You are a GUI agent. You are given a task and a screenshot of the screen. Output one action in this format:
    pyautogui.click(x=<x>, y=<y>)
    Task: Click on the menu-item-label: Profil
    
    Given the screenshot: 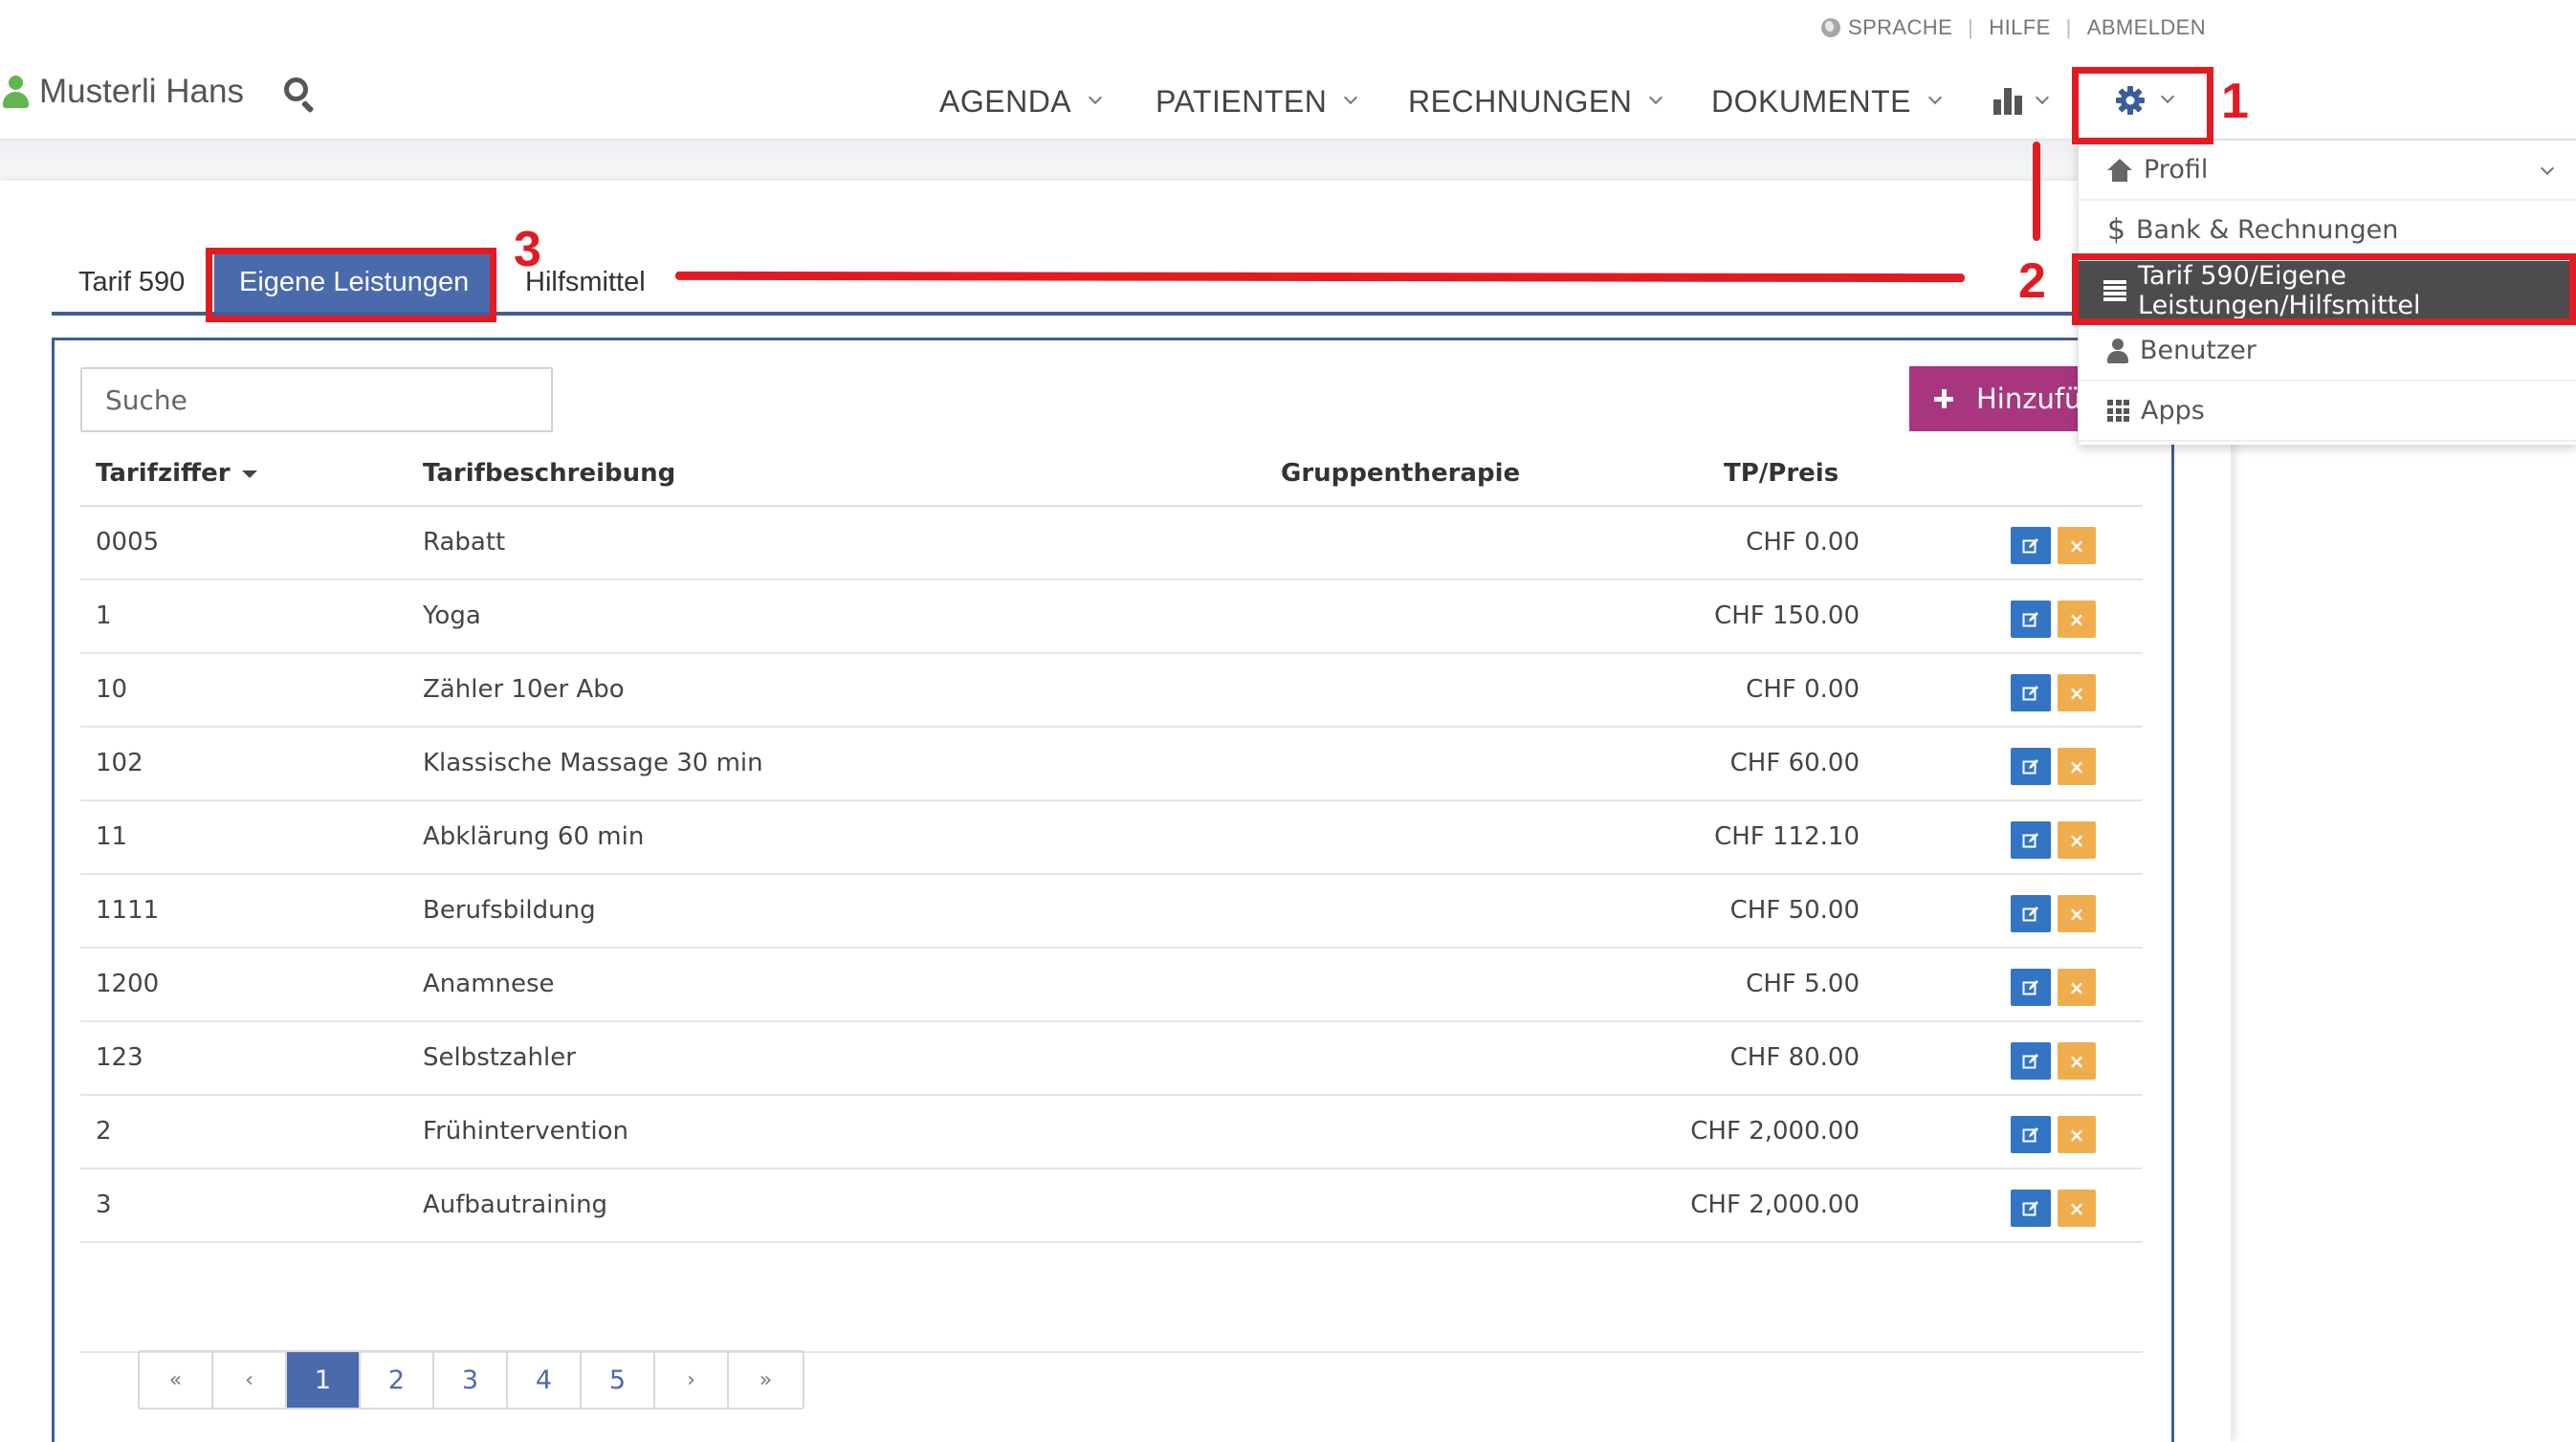 What is the action you would take?
    pyautogui.click(x=2176, y=170)
    